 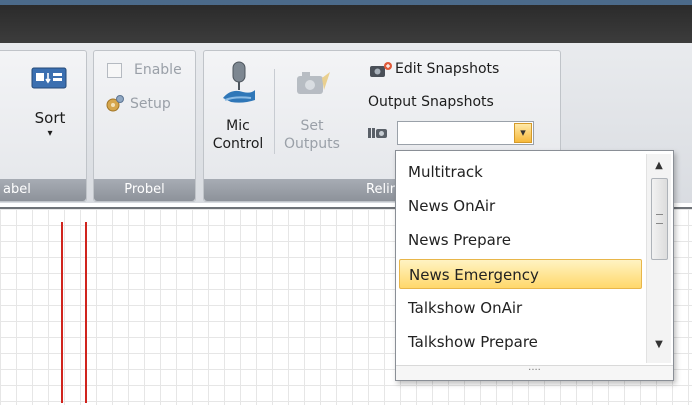 What do you see at coordinates (534, 372) in the screenshot?
I see `resize-grip: ····` at bounding box center [534, 372].